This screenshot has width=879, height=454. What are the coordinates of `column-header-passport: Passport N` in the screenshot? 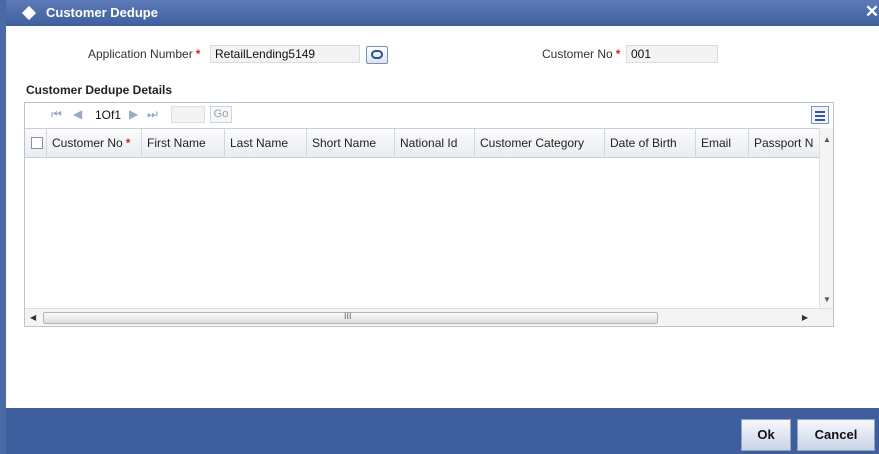 It's located at (784, 143).